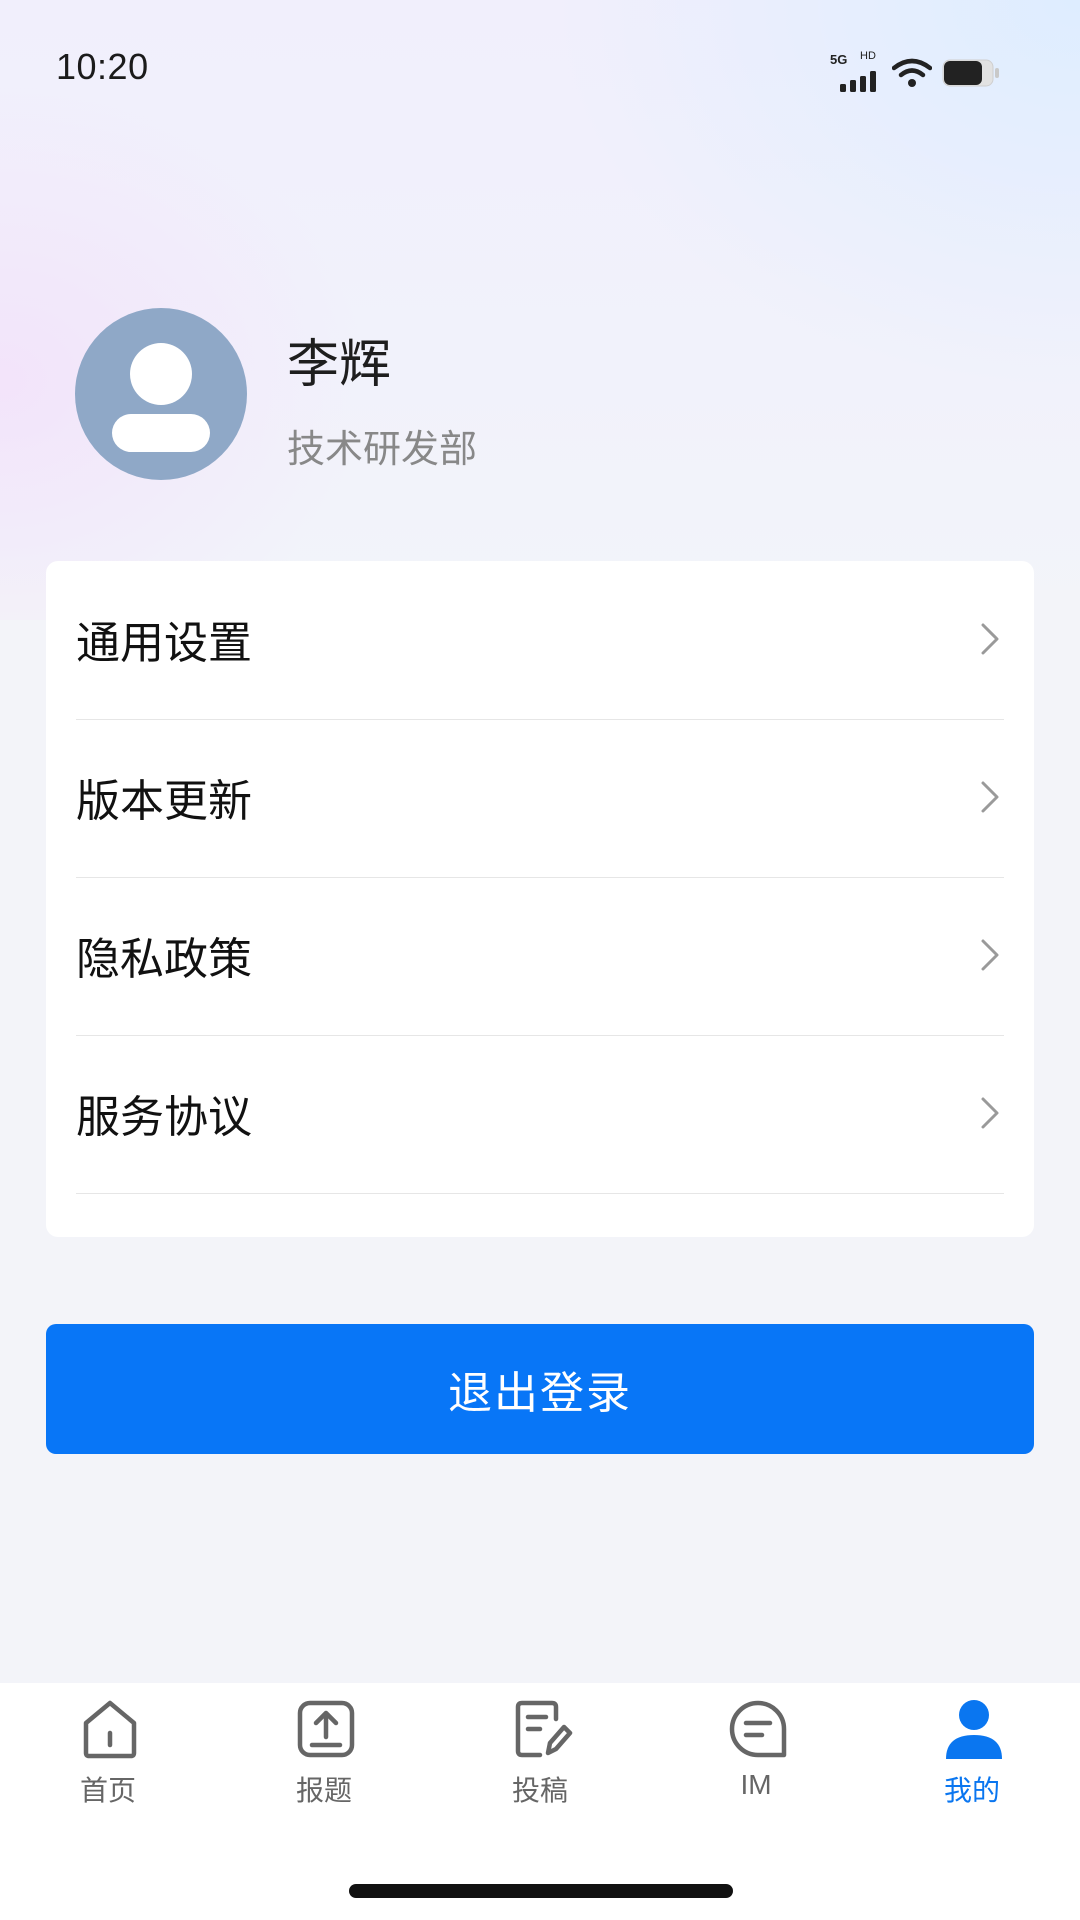 The height and width of the screenshot is (1920, 1080). What do you see at coordinates (858, 81) in the screenshot?
I see `signal-icon` at bounding box center [858, 81].